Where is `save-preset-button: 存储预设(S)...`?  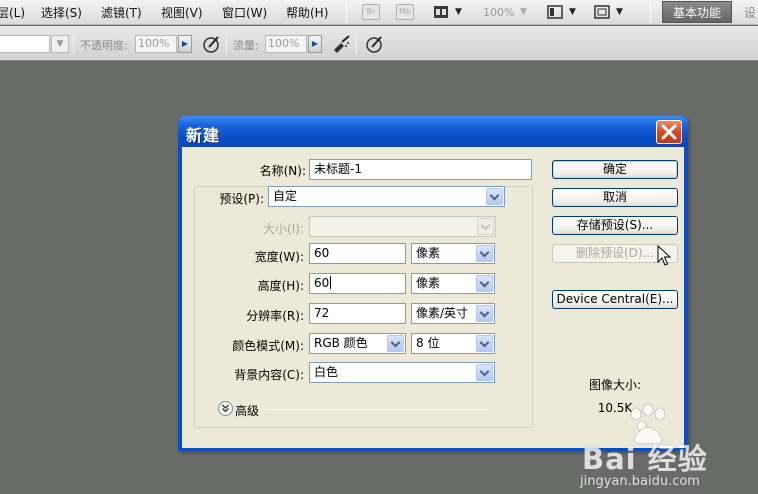
save-preset-button: 存储预设(S)... is located at coordinates (615, 225).